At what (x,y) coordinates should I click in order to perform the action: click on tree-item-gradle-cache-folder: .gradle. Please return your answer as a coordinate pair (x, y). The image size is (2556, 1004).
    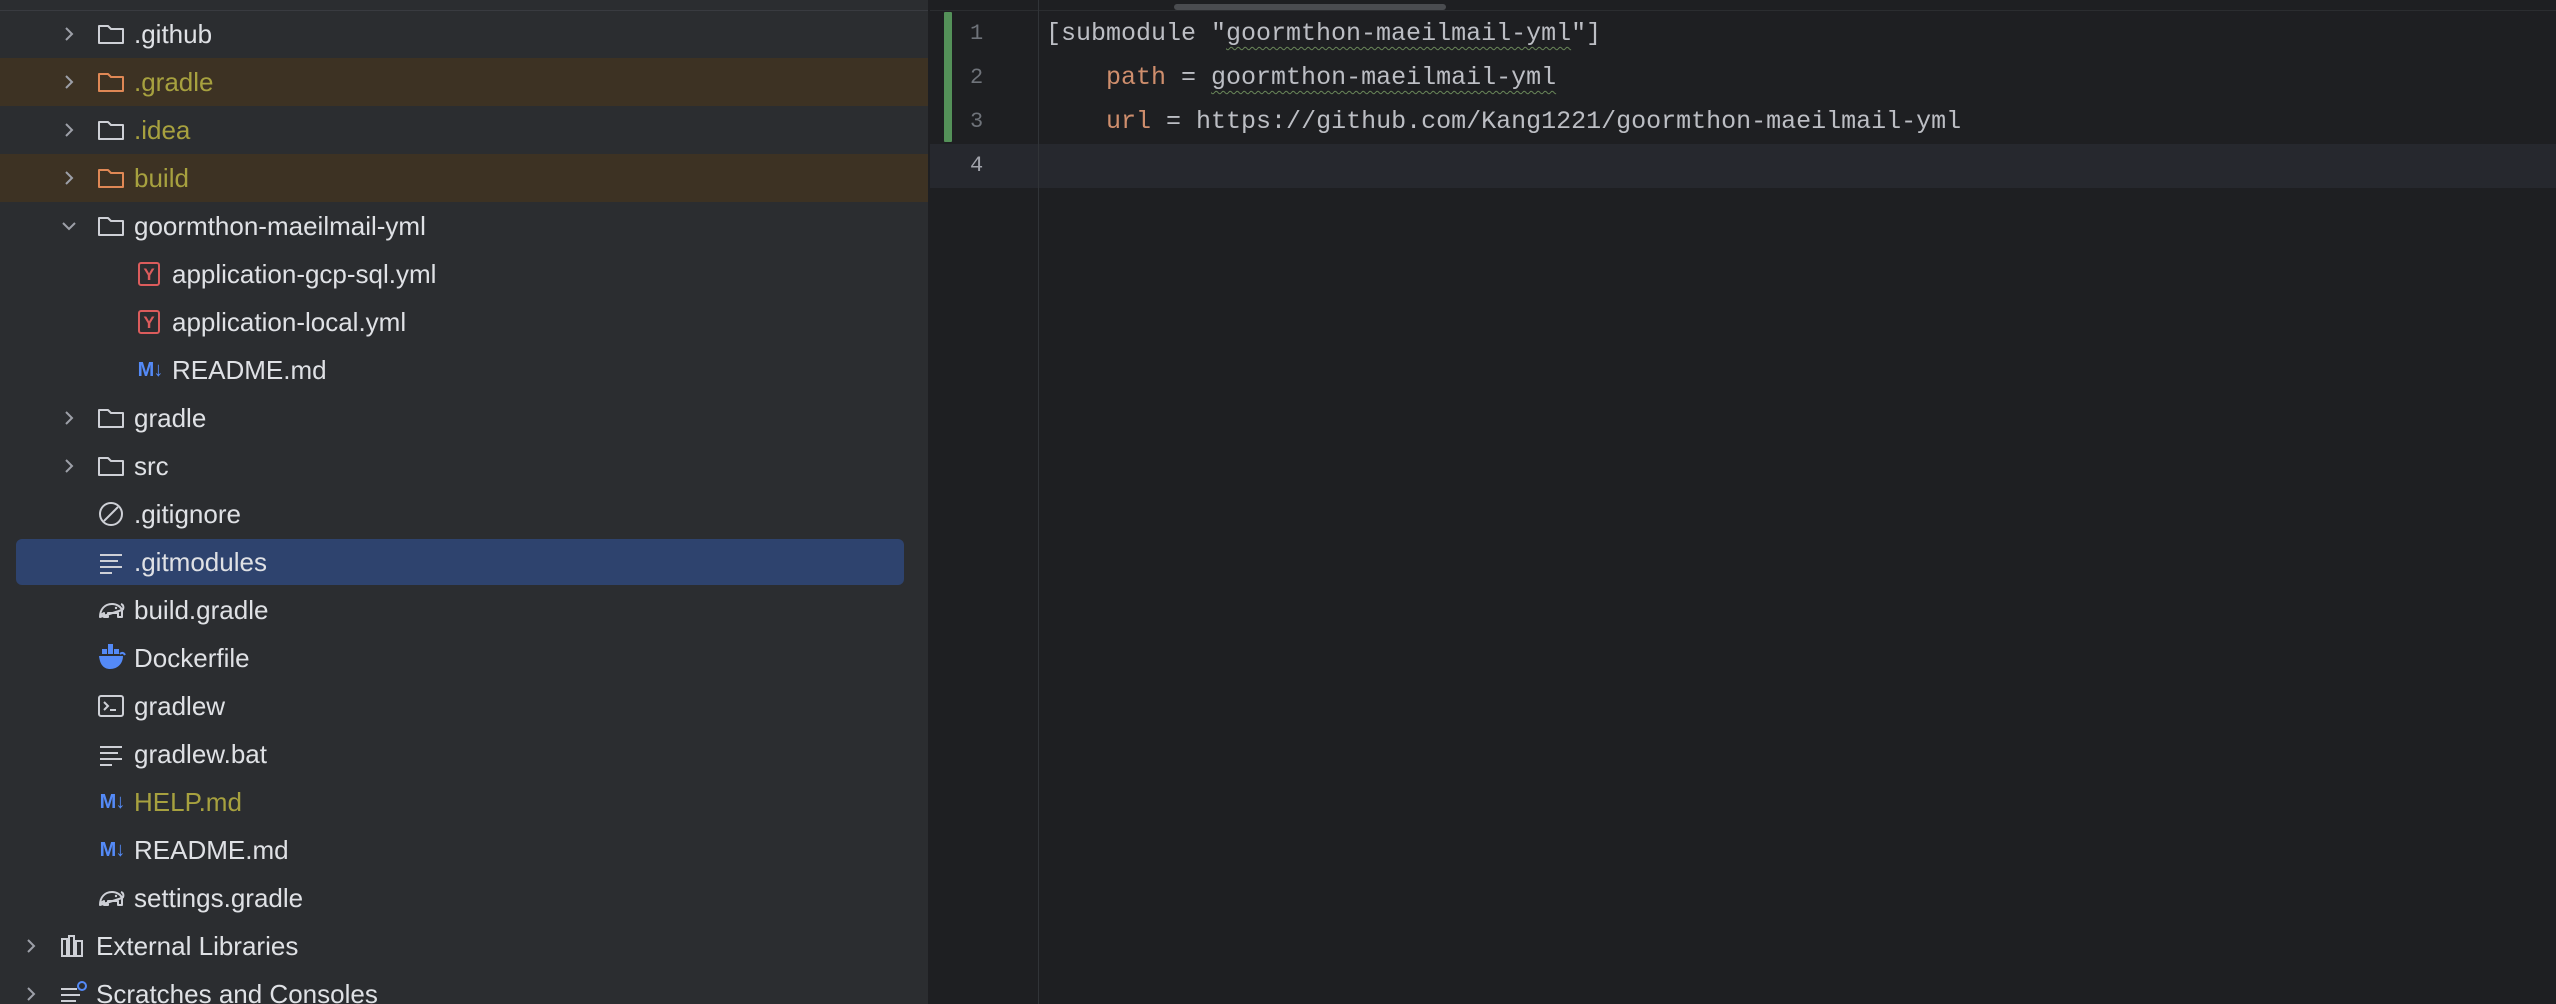
    Looking at the image, I should click on (464, 82).